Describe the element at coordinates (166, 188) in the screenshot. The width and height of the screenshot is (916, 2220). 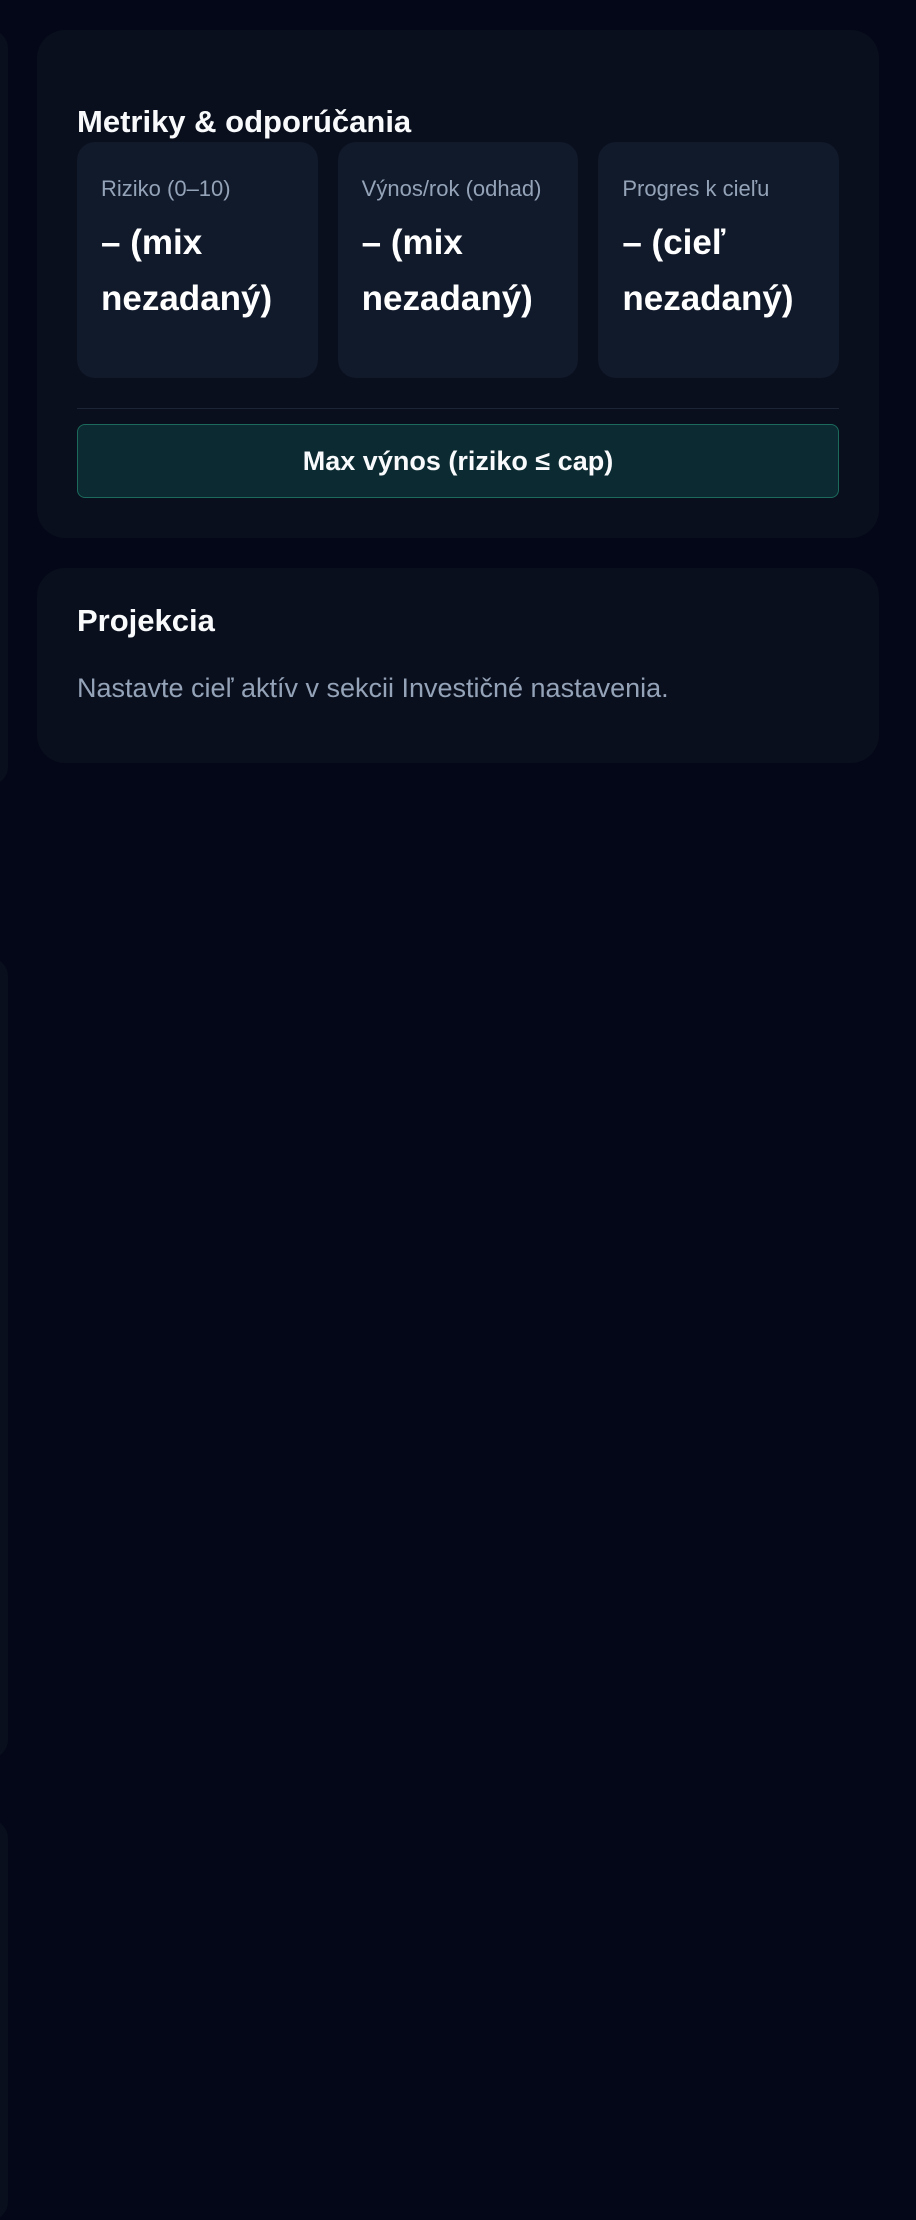
I see `metric-label: Riziko (0–10)` at that location.